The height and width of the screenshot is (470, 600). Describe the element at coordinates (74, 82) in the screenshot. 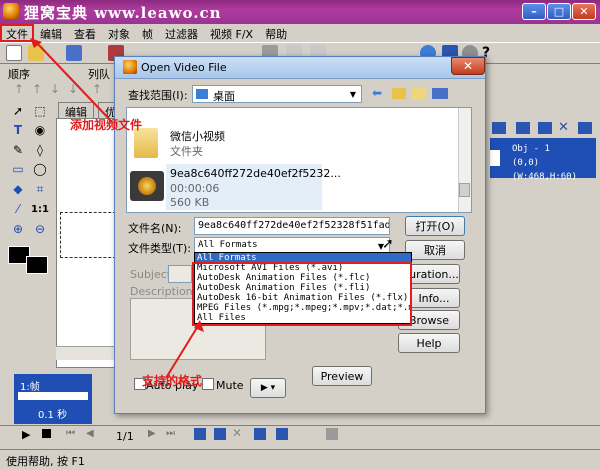

I see `add-video-arrow` at that location.